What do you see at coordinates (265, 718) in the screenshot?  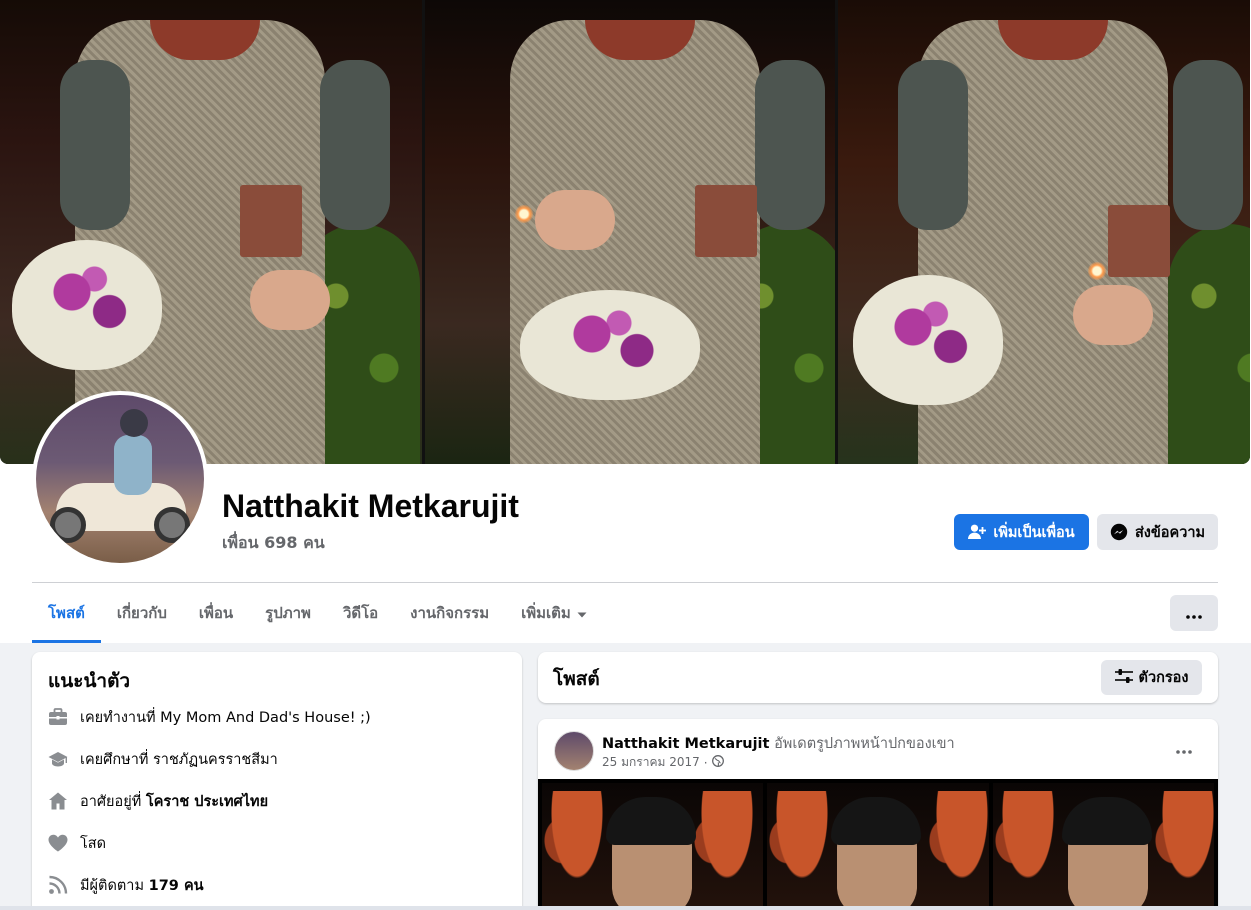 I see `work-value: My Mom And Dad's House! ;)` at bounding box center [265, 718].